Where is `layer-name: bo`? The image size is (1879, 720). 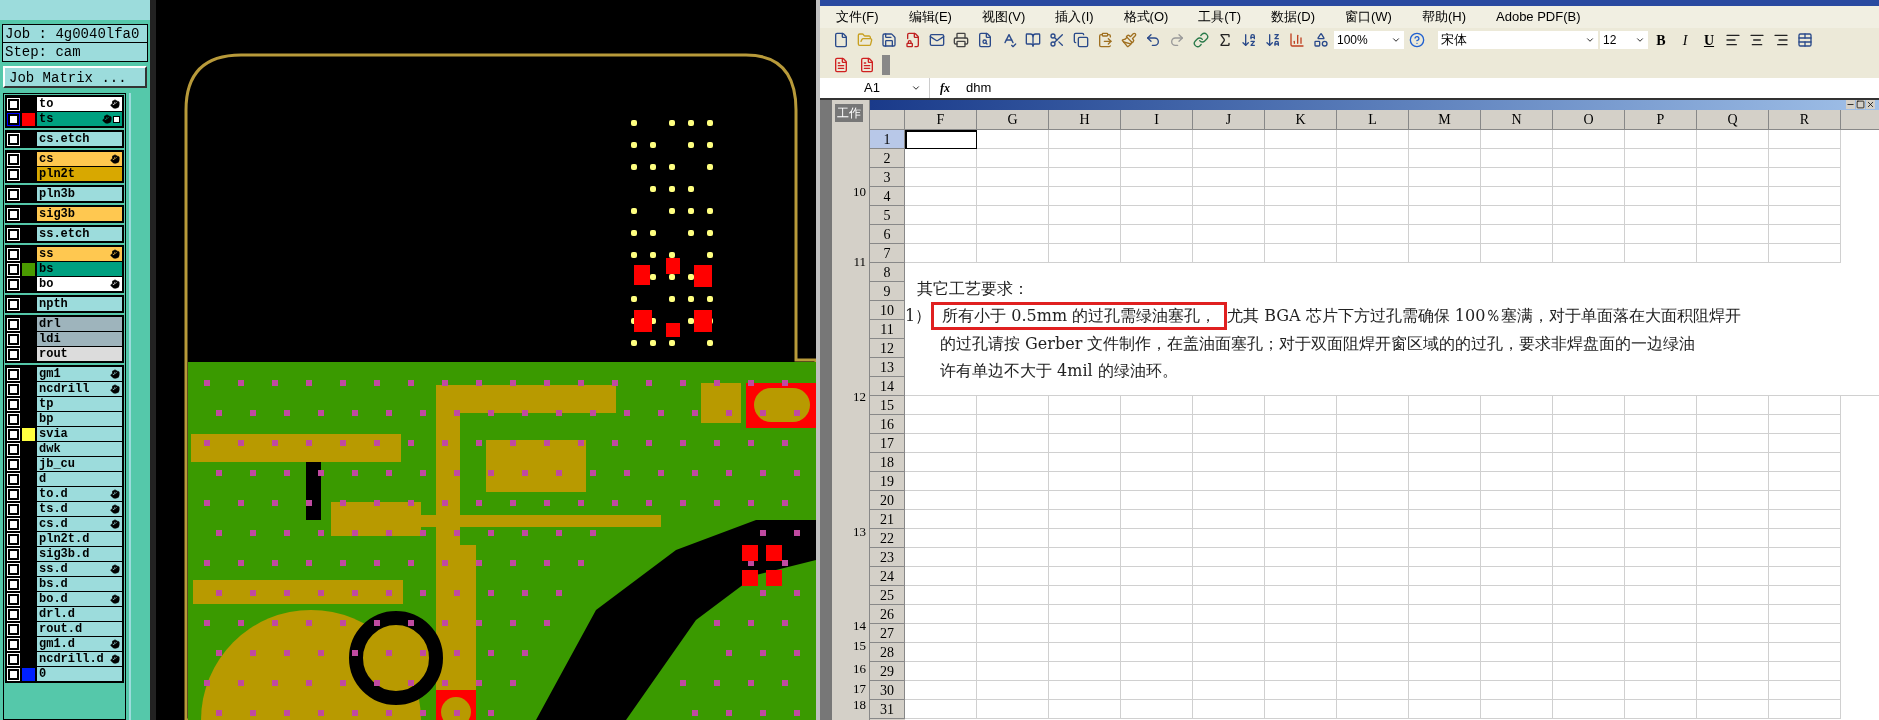
layer-name: bo is located at coordinates (79, 284).